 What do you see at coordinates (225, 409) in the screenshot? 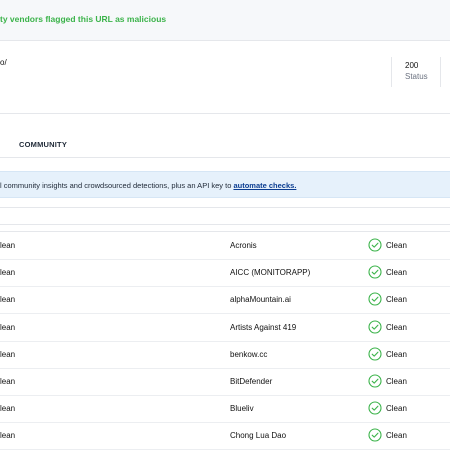
I see `table-row: lean Blueliv Clean` at bounding box center [225, 409].